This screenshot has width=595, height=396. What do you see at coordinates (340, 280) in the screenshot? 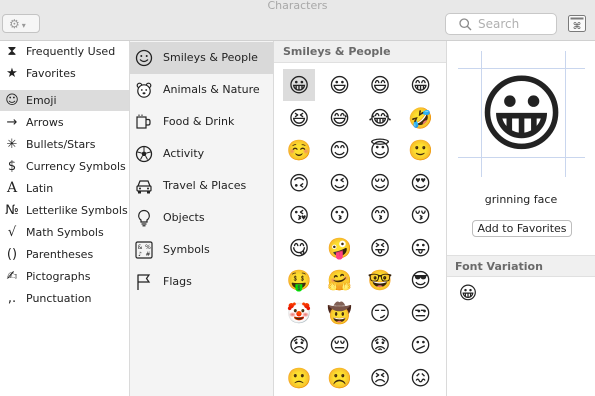
I see `emoji-cell: 🤗` at bounding box center [340, 280].